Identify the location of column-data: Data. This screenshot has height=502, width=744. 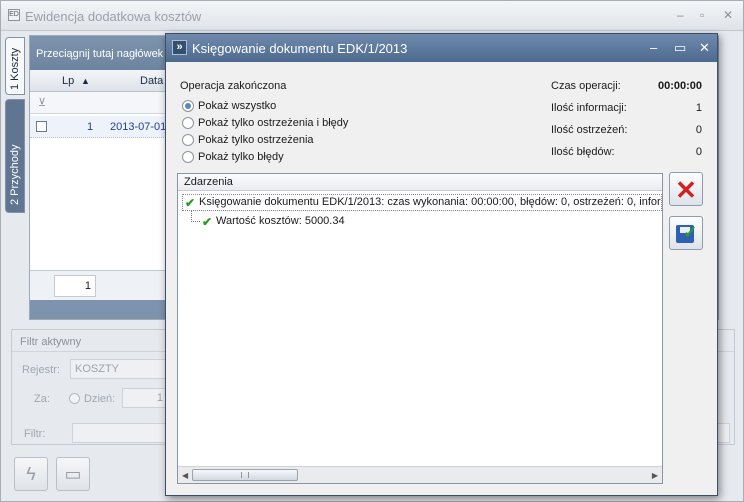
(151, 81).